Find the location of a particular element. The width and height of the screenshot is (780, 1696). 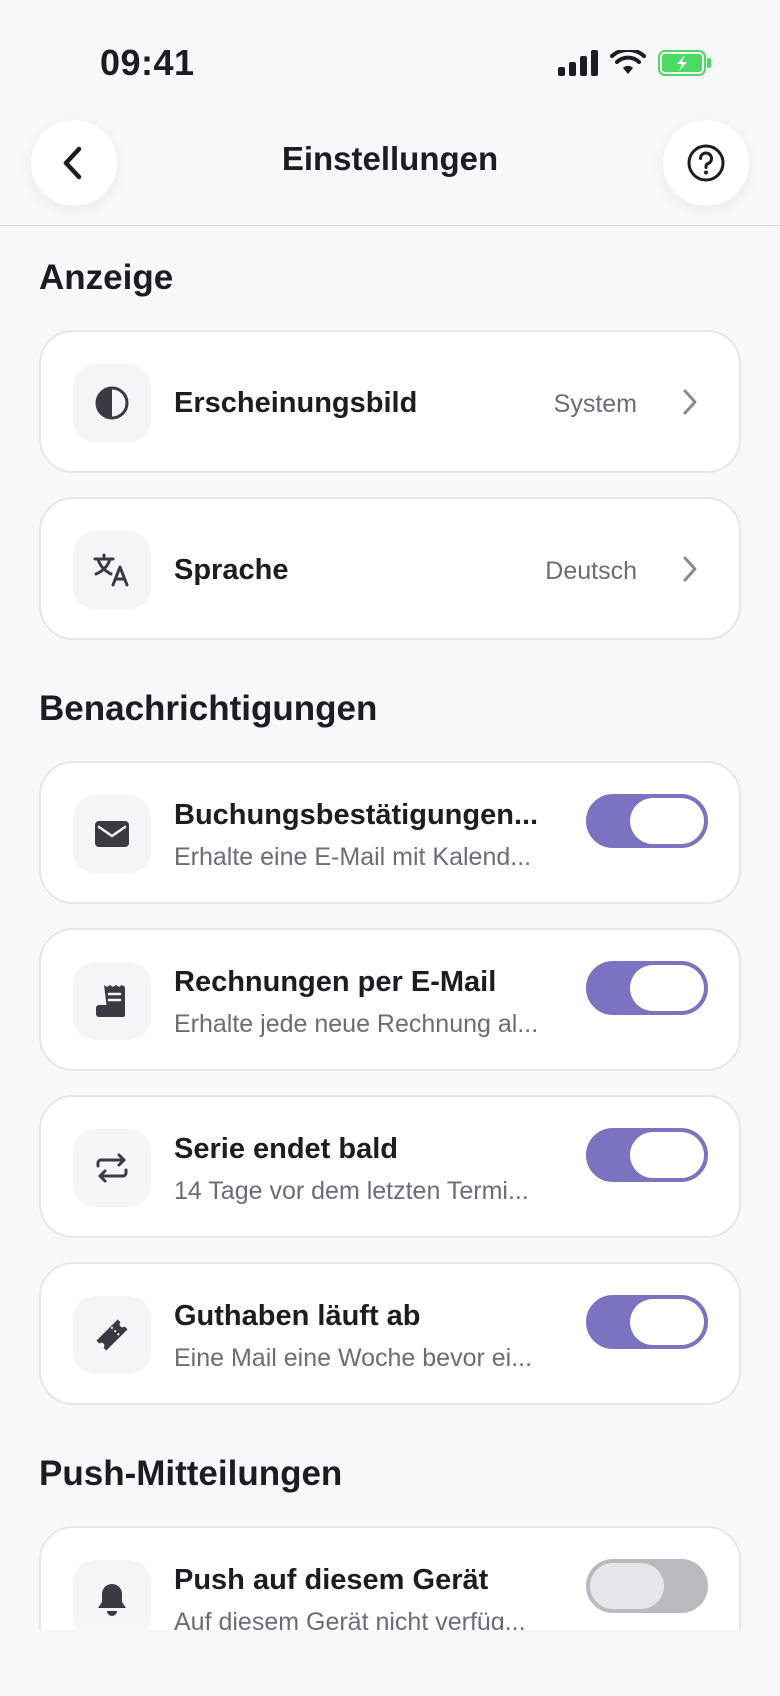

wifi-icon is located at coordinates (628, 62).